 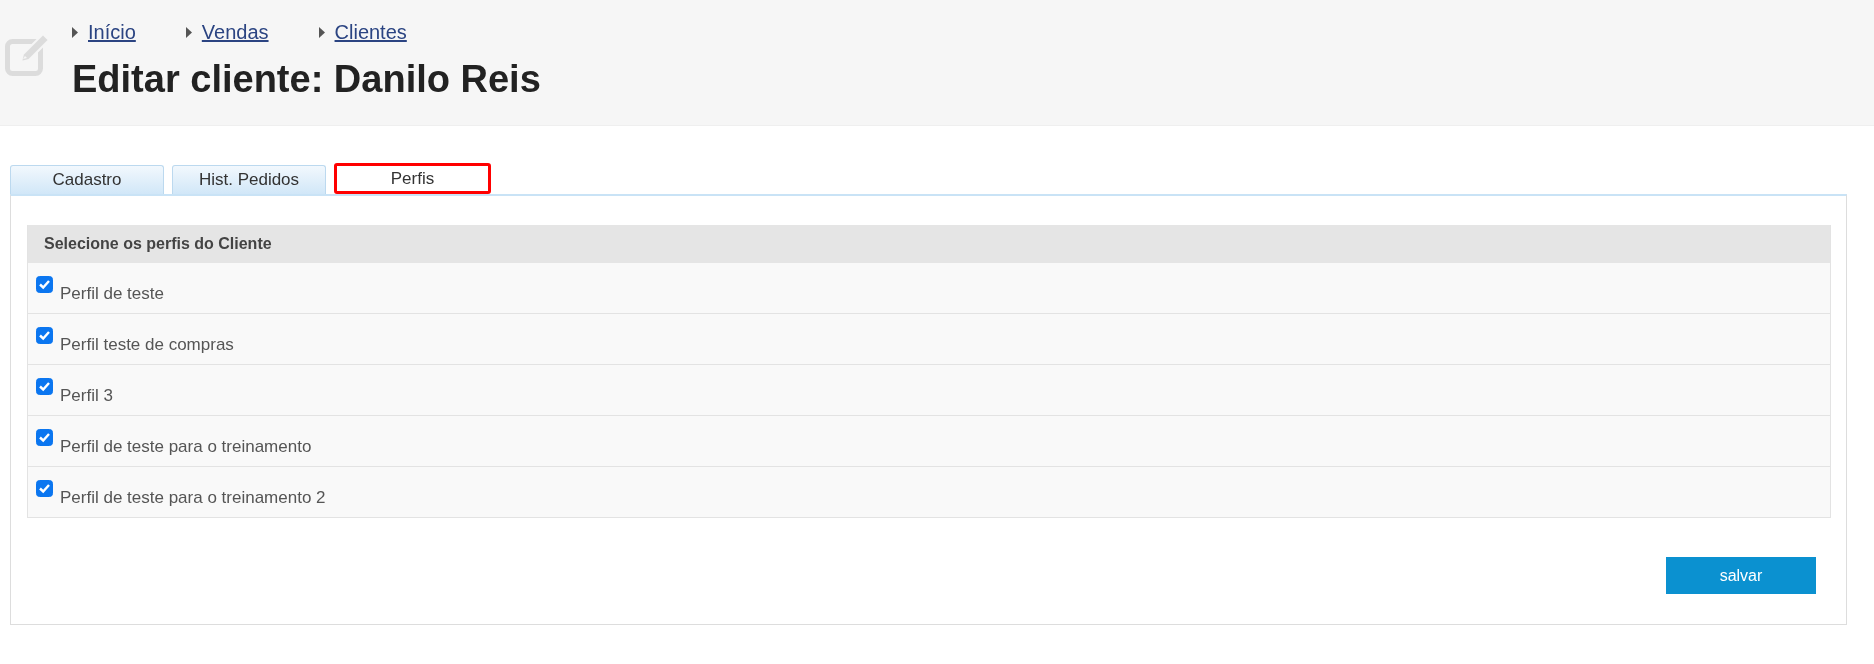 I want to click on tab: Perfis, so click(x=412, y=178).